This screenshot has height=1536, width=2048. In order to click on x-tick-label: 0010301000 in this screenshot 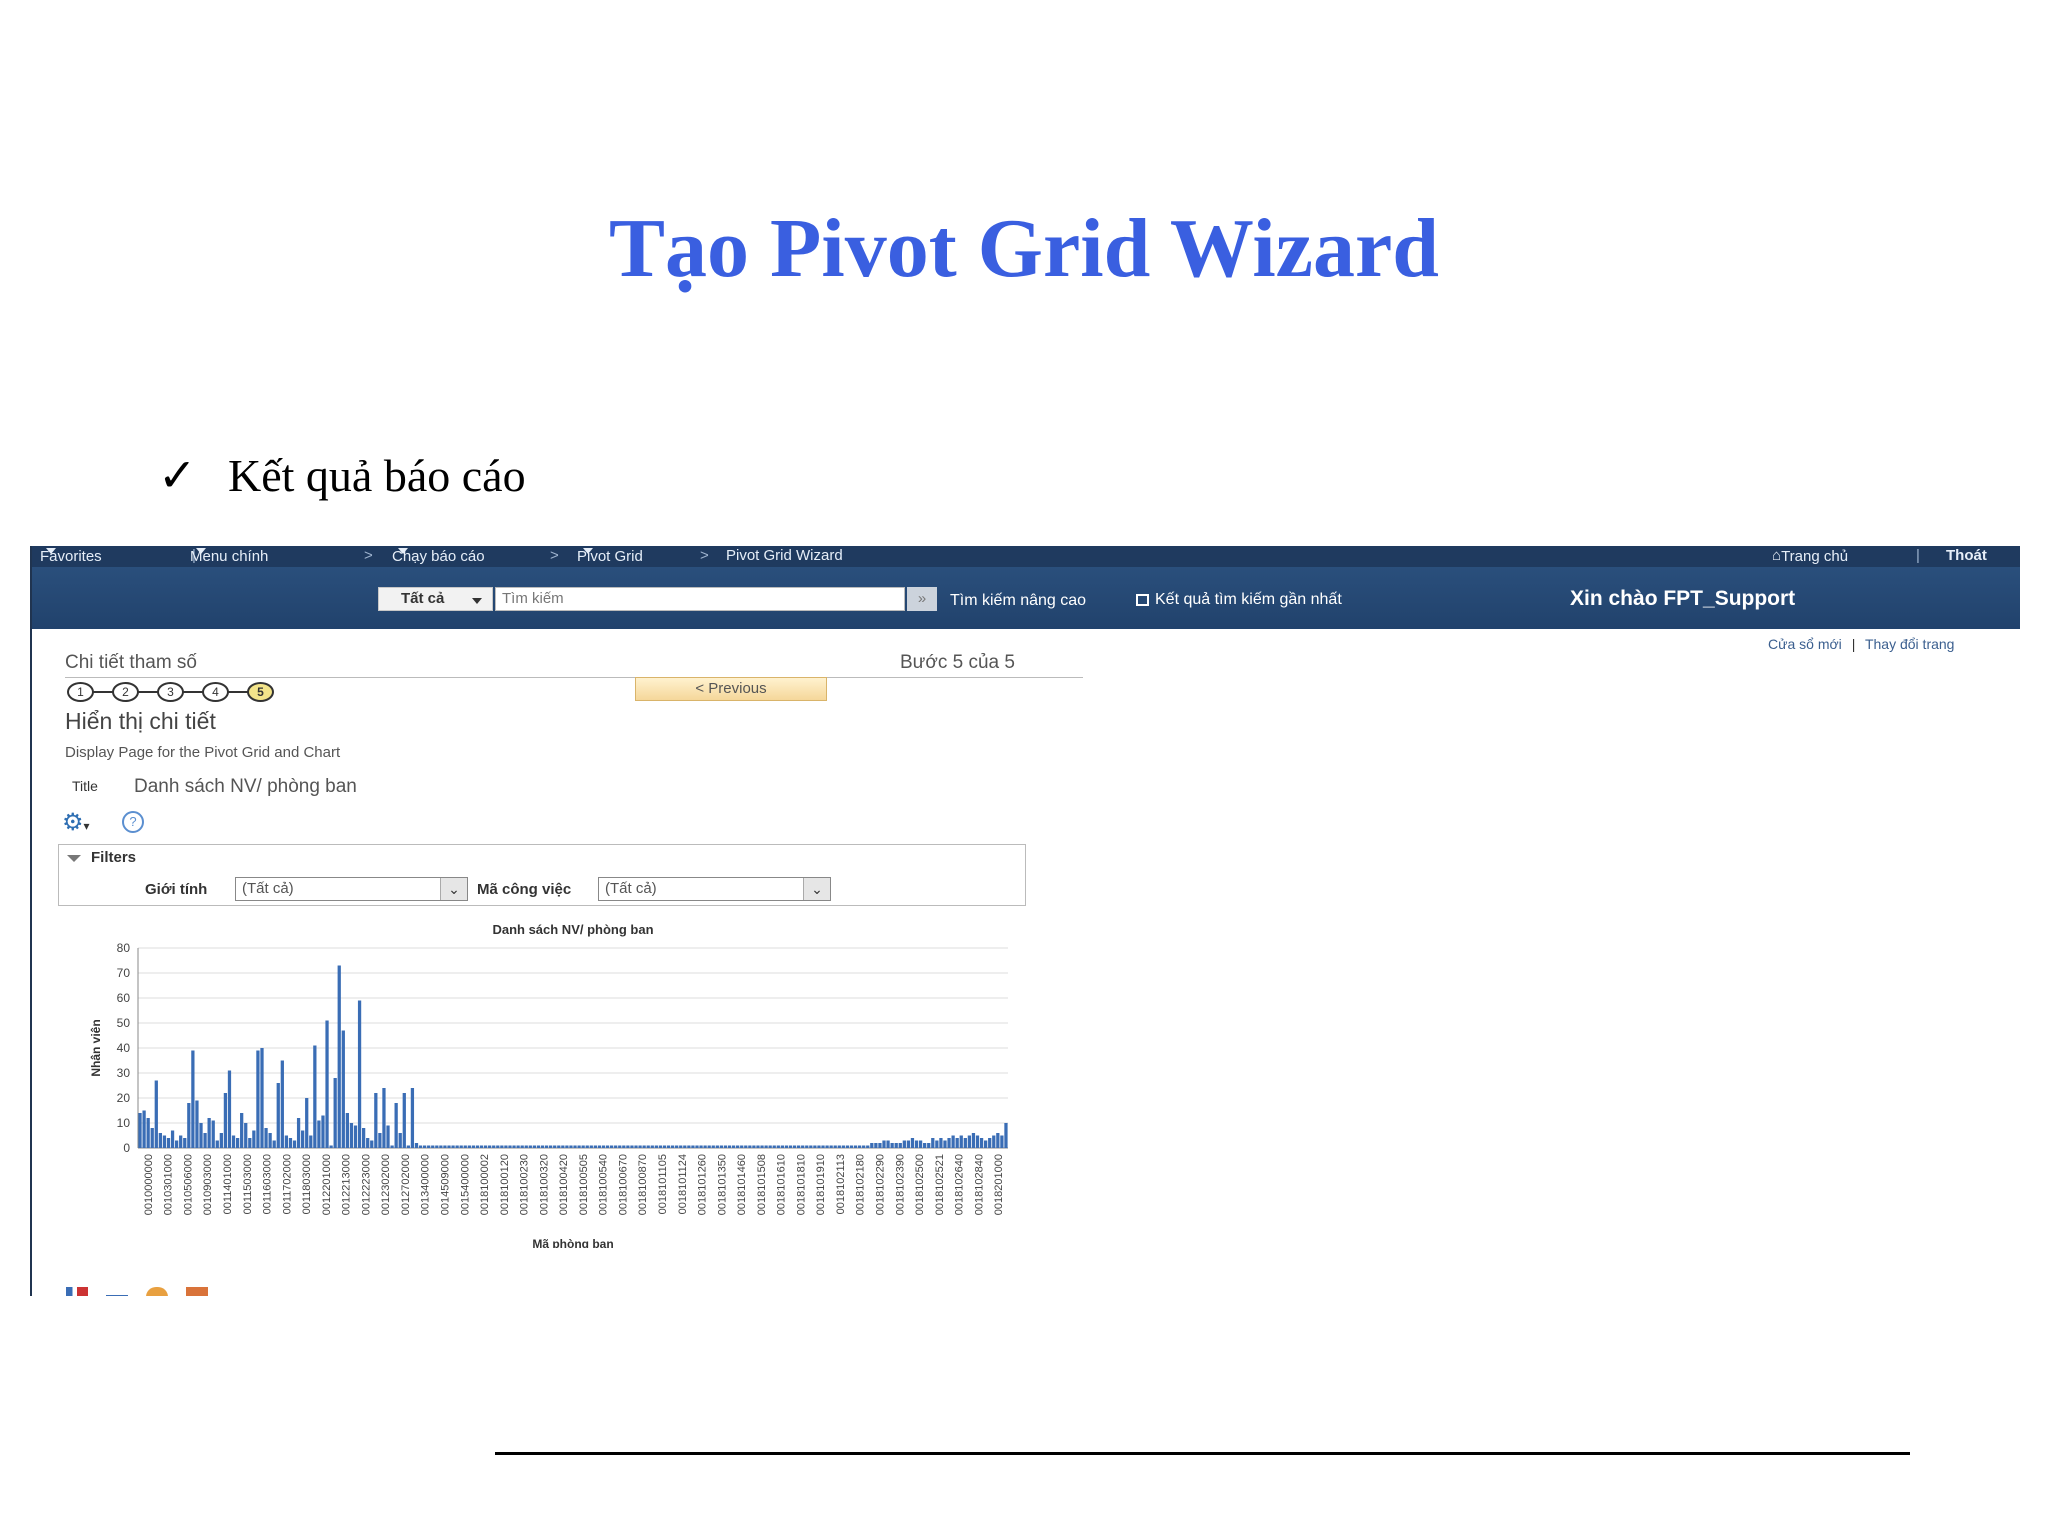, I will do `click(169, 1184)`.